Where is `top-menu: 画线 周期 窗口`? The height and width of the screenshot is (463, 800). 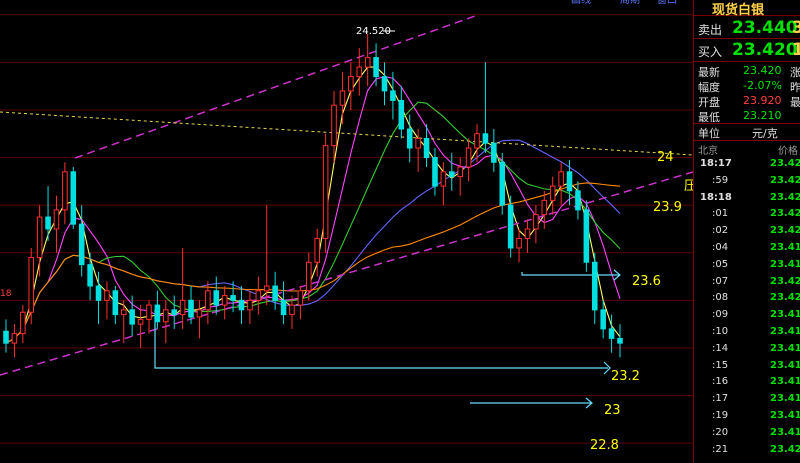
top-menu: 画线 周期 窗口 is located at coordinates (624, 3).